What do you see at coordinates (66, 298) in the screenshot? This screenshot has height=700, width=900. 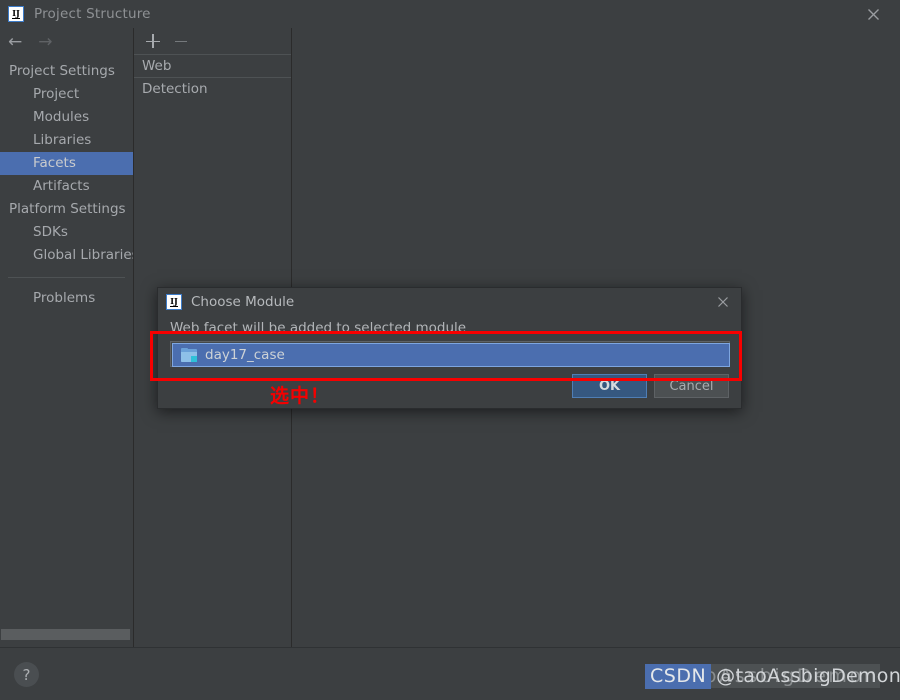 I see `sidebar-item-problems: Problems` at bounding box center [66, 298].